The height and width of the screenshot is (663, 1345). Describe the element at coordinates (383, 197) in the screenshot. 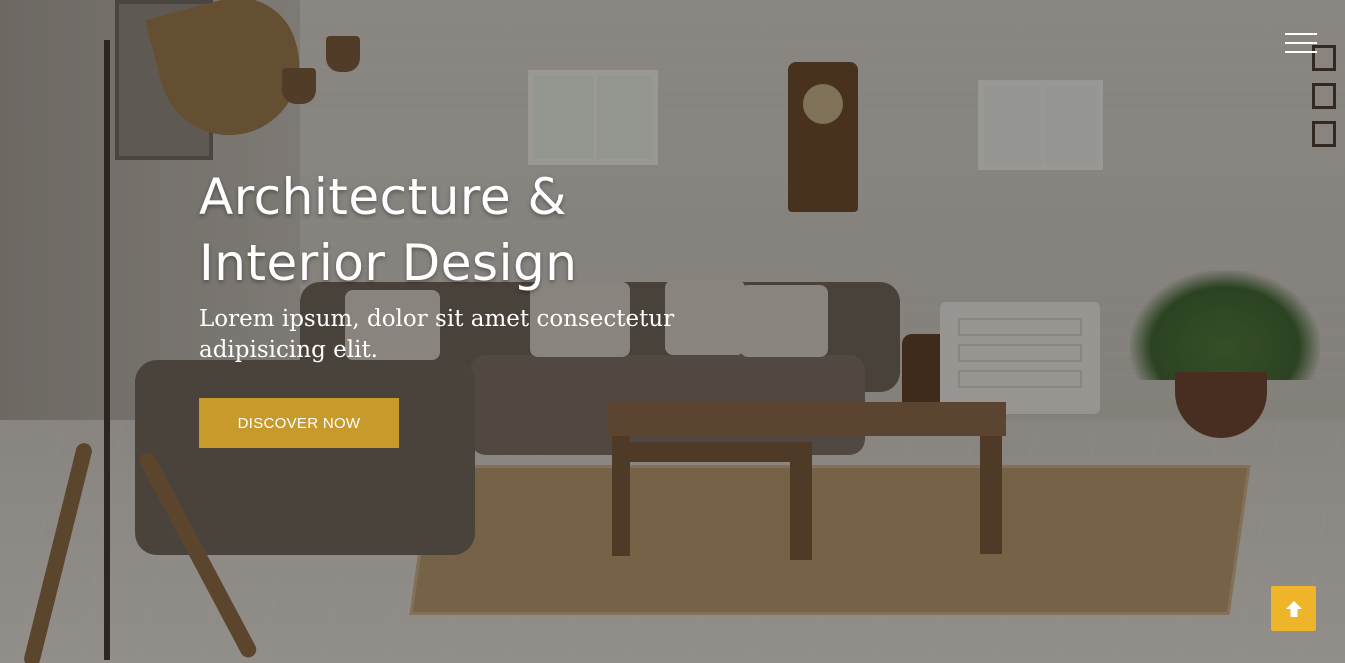

I see `hero-title-line1: Architecture &` at that location.